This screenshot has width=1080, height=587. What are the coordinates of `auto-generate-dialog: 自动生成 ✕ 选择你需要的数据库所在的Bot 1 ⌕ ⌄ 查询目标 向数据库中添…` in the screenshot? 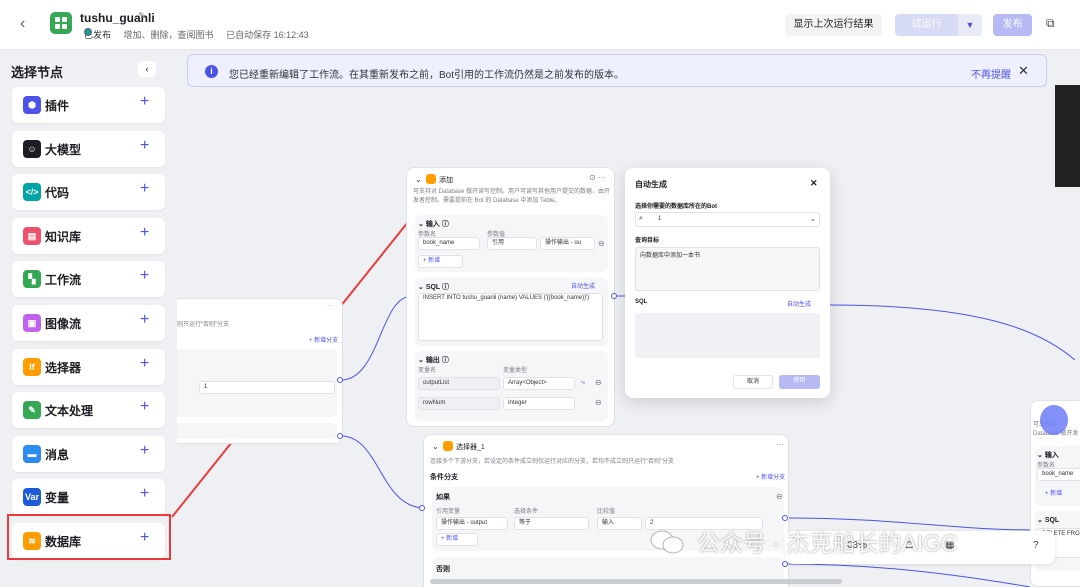 It's located at (727, 283).